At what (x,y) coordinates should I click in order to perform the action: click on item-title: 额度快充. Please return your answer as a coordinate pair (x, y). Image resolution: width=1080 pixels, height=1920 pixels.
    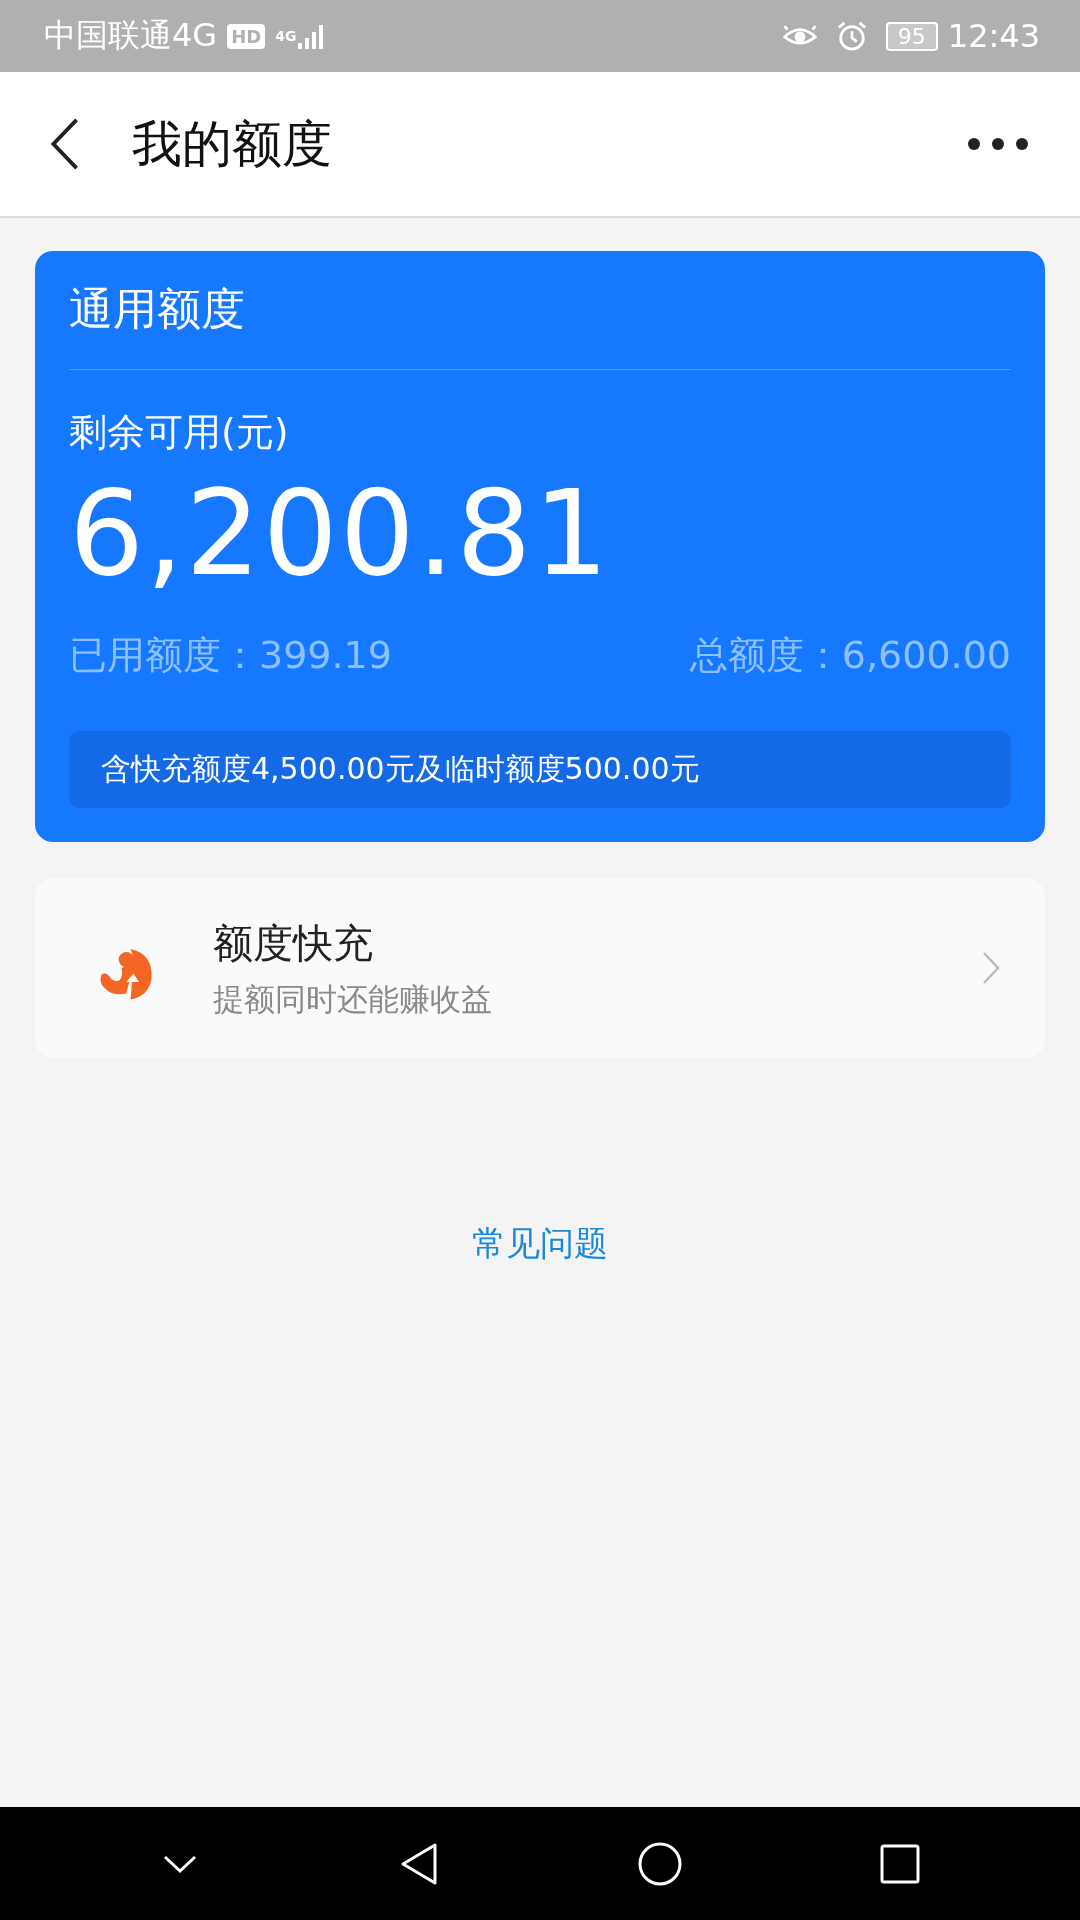
    Looking at the image, I should click on (293, 943).